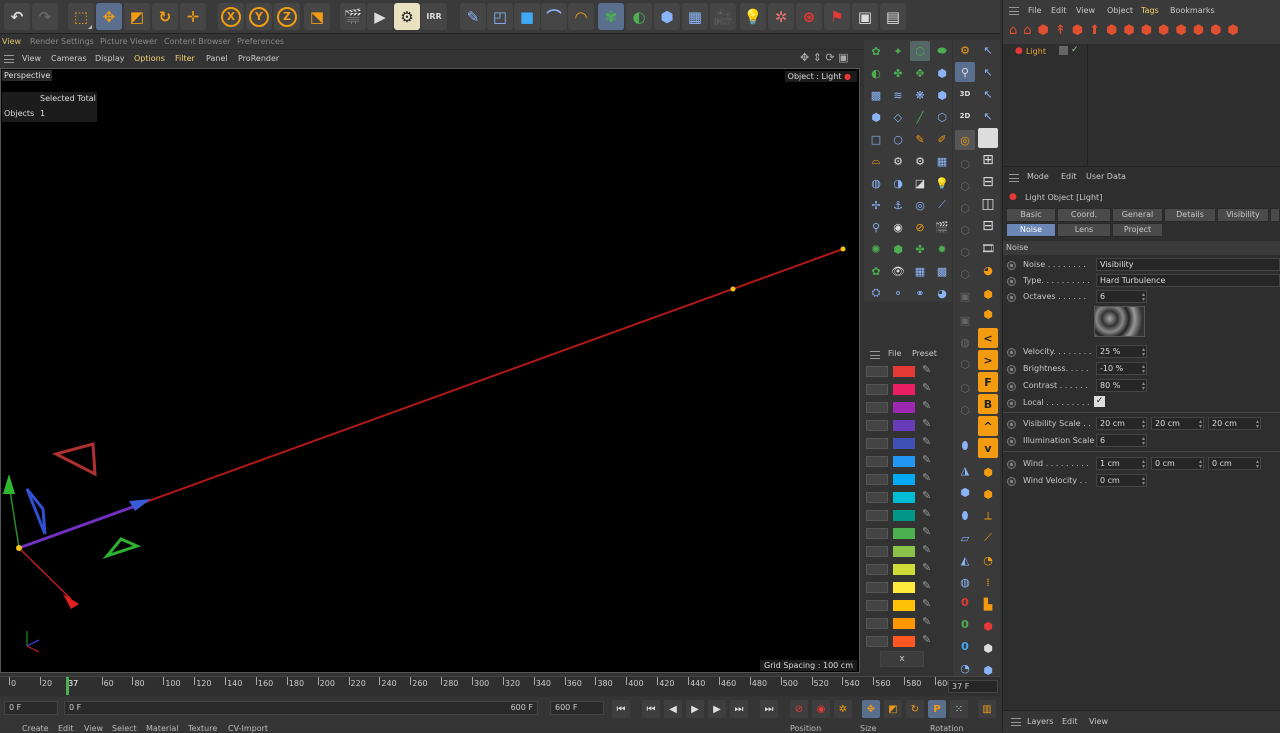 The image size is (1280, 733). Describe the element at coordinates (1011, 281) in the screenshot. I see `type-anim-radio` at that location.